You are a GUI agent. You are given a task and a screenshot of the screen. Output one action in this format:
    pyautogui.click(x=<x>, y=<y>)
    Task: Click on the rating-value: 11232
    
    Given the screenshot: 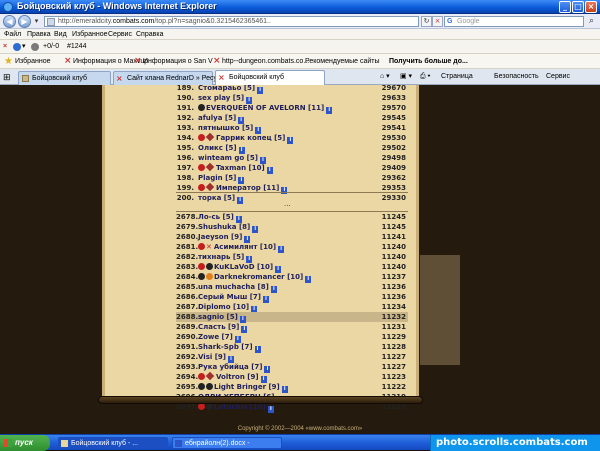 What is the action you would take?
    pyautogui.click(x=393, y=317)
    